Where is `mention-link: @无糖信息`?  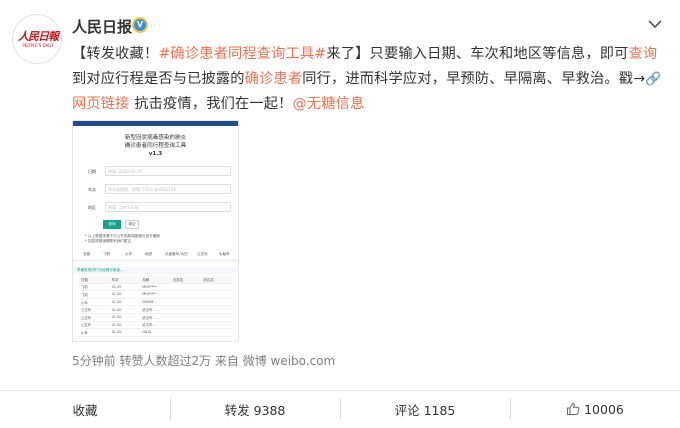
mention-link: @无糖信息 is located at coordinates (329, 104).